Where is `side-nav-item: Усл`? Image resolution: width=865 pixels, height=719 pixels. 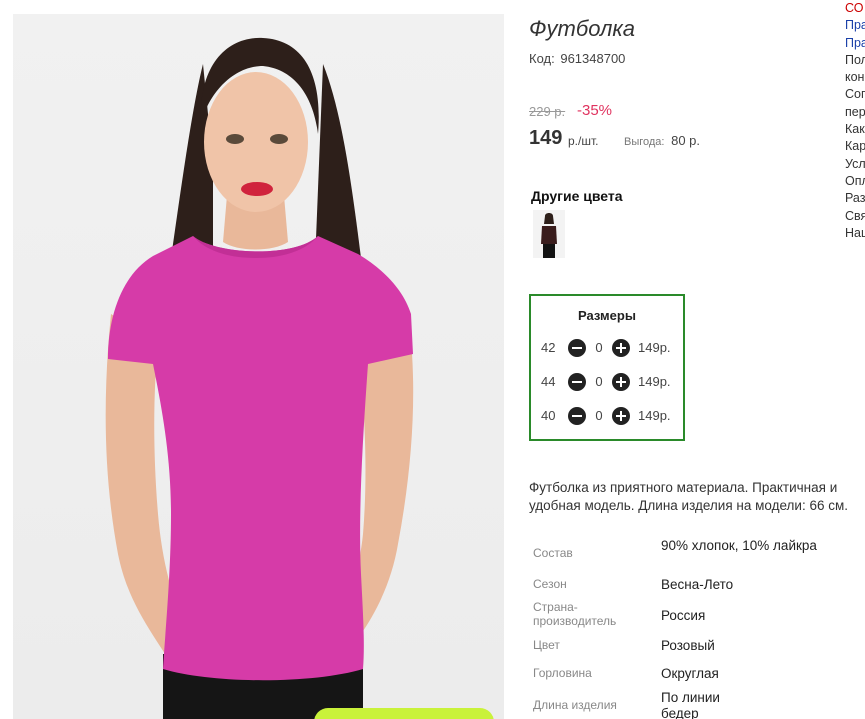 side-nav-item: Усл is located at coordinates (855, 164).